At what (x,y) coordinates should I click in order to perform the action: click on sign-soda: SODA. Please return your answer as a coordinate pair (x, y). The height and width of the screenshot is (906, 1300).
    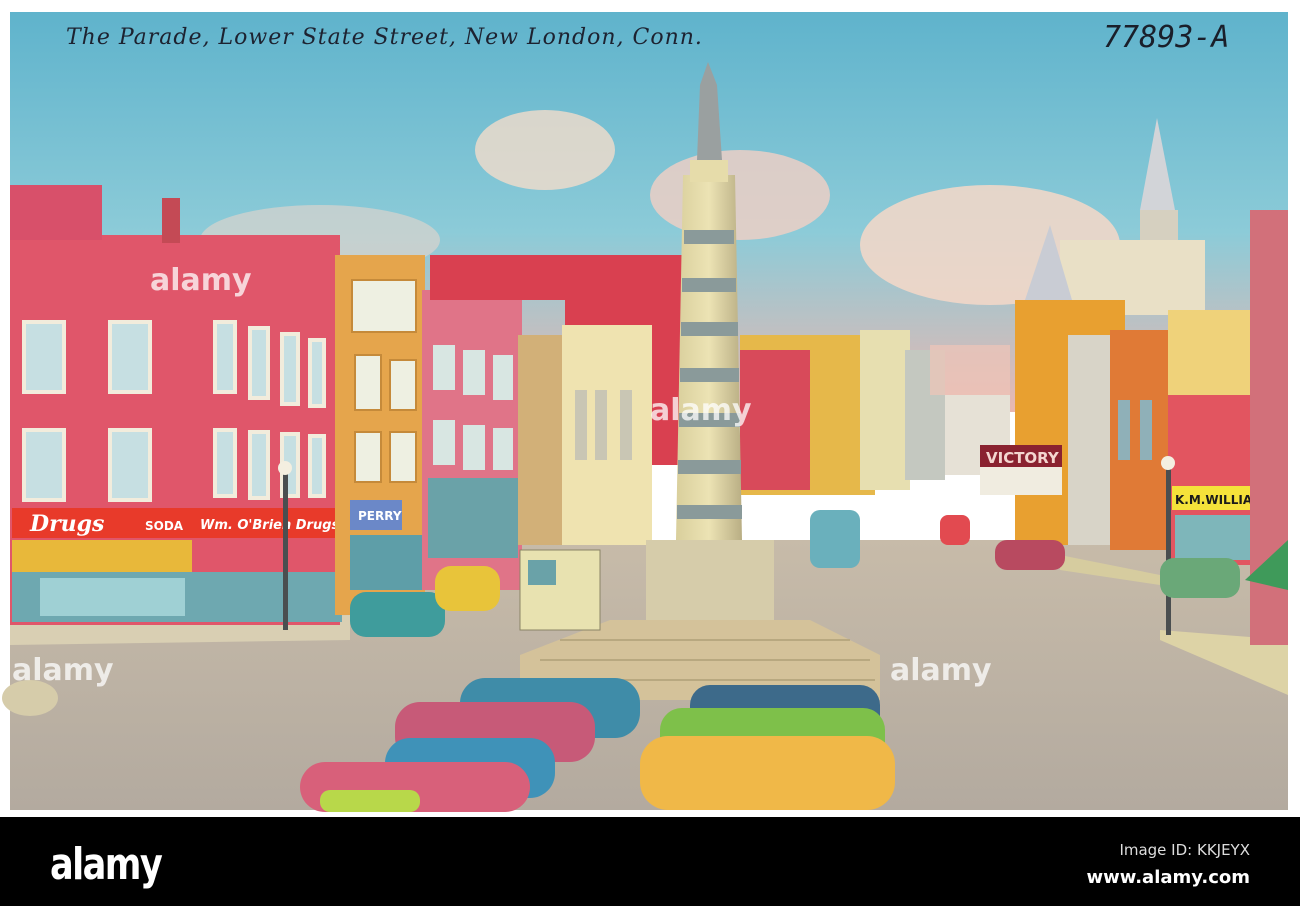
    Looking at the image, I should click on (164, 526).